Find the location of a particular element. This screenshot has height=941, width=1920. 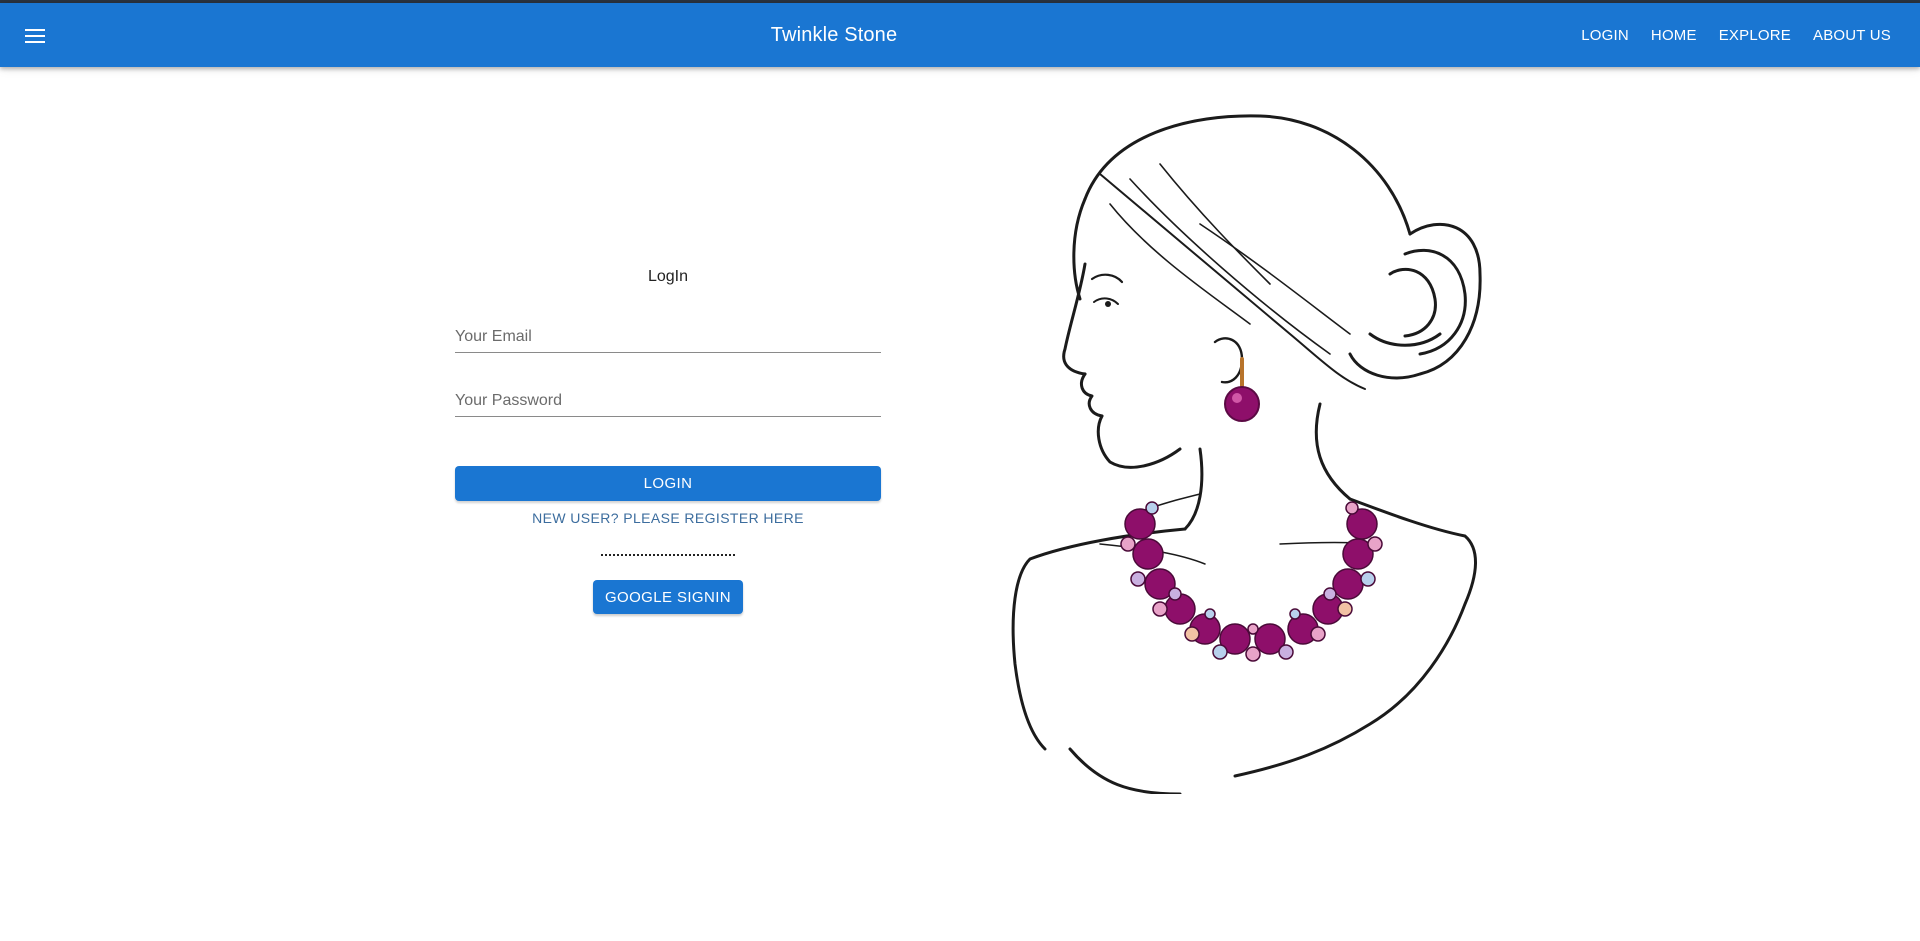

google-signin-button: GOOGLE SIGNIN is located at coordinates (668, 597).